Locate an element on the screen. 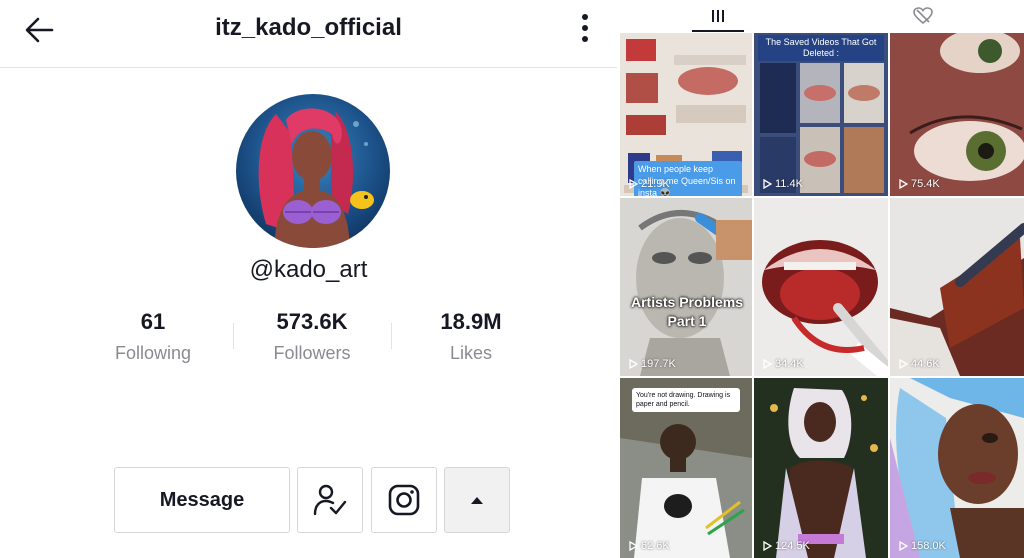 The image size is (1024, 558). grid-bars-icon is located at coordinates (718, 16).